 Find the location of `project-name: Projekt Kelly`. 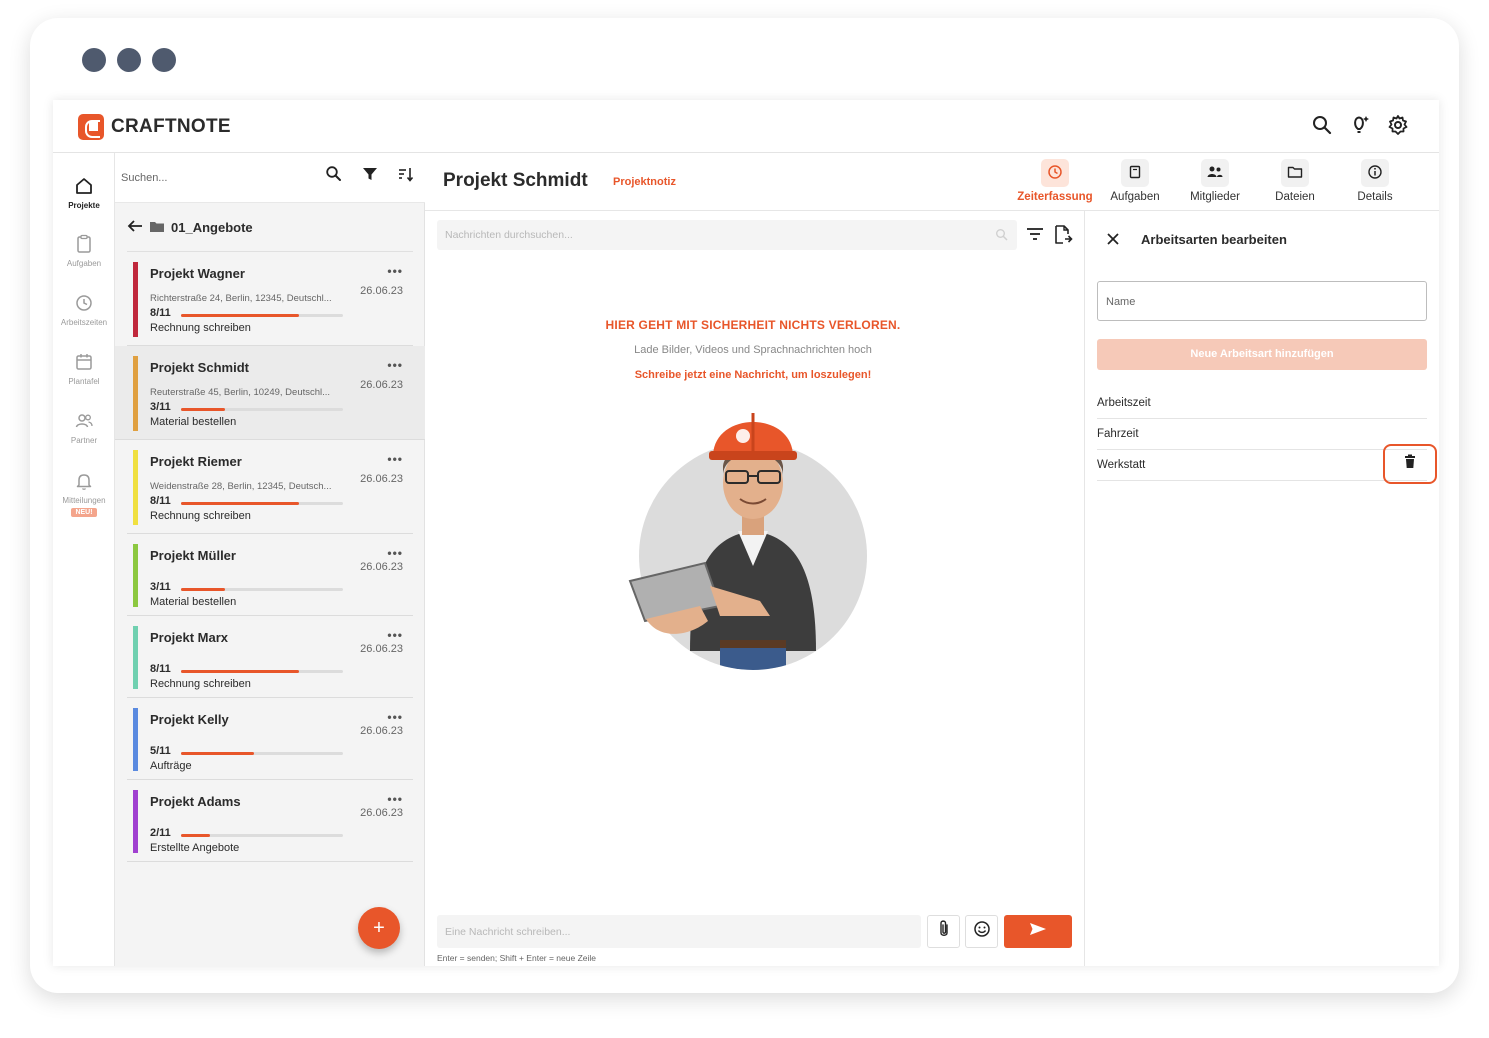

project-name: Projekt Kelly is located at coordinates (189, 719).